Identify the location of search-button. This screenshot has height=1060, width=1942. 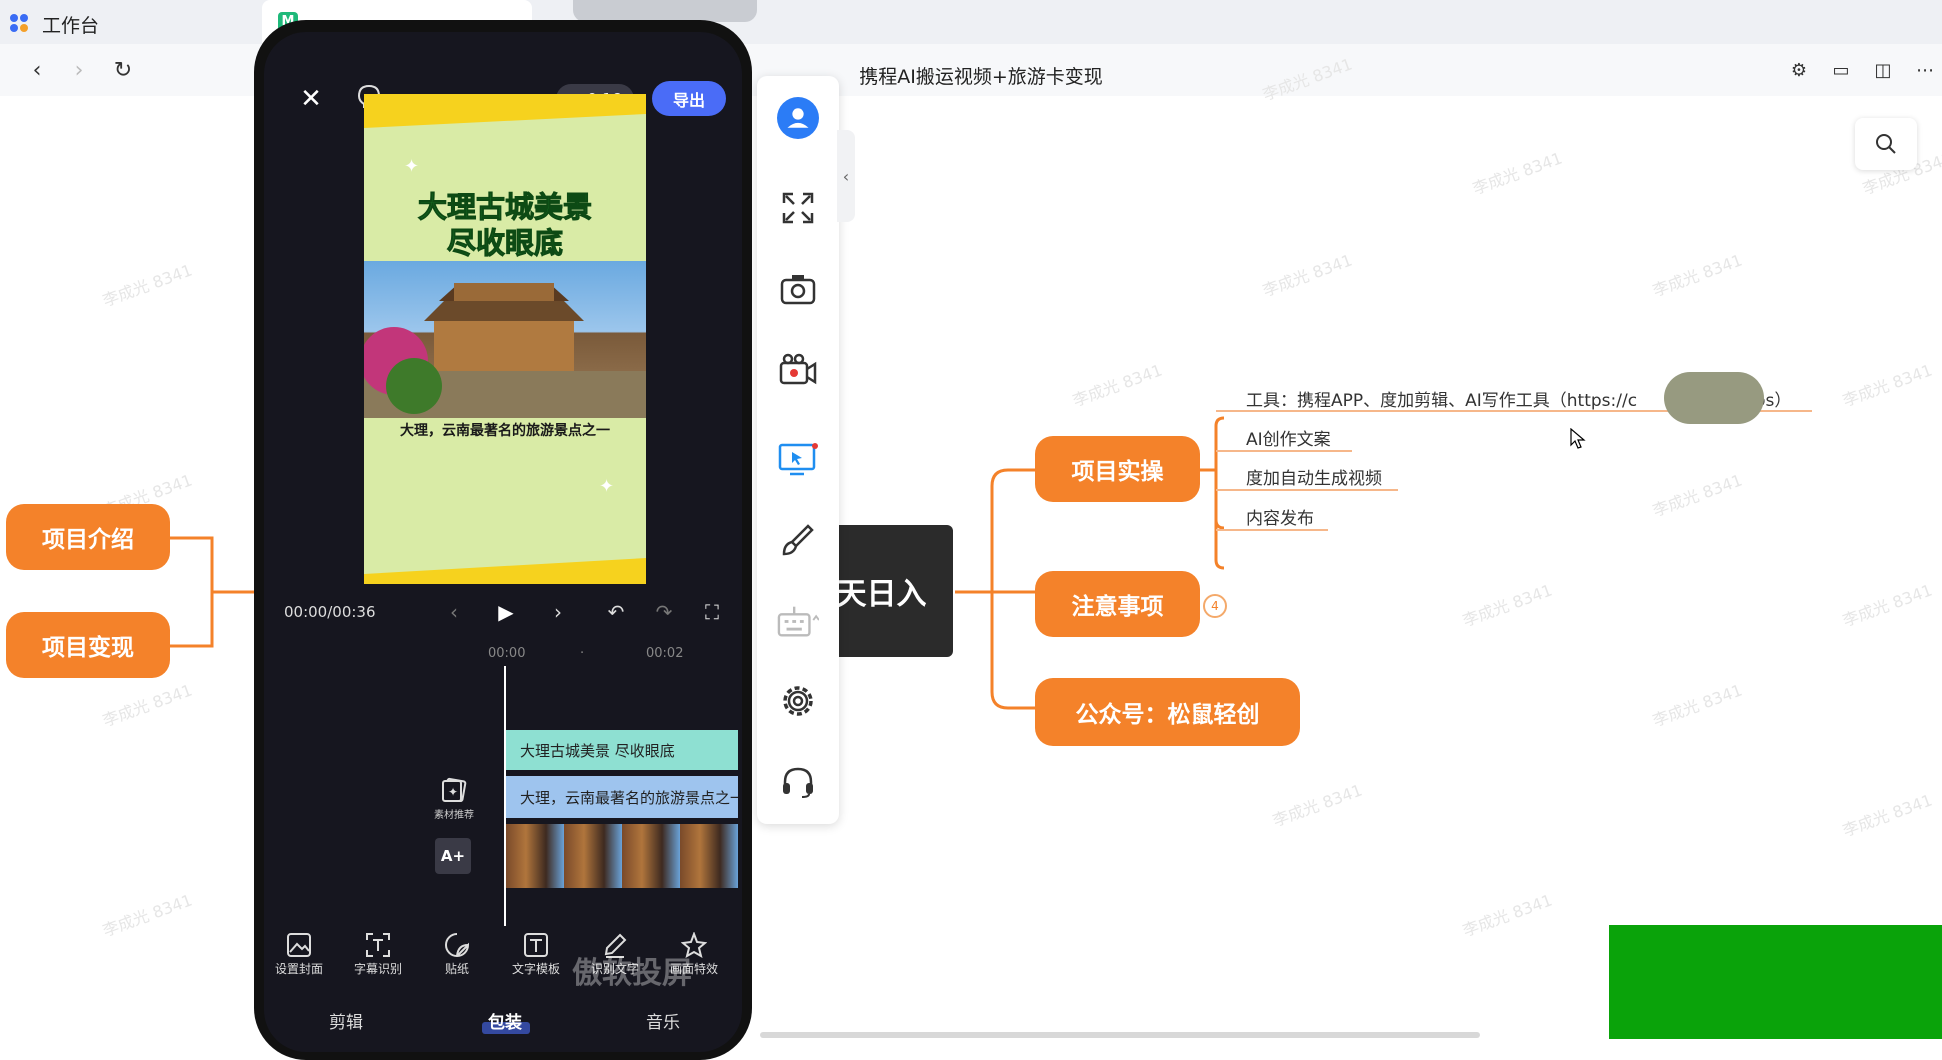
(1886, 144).